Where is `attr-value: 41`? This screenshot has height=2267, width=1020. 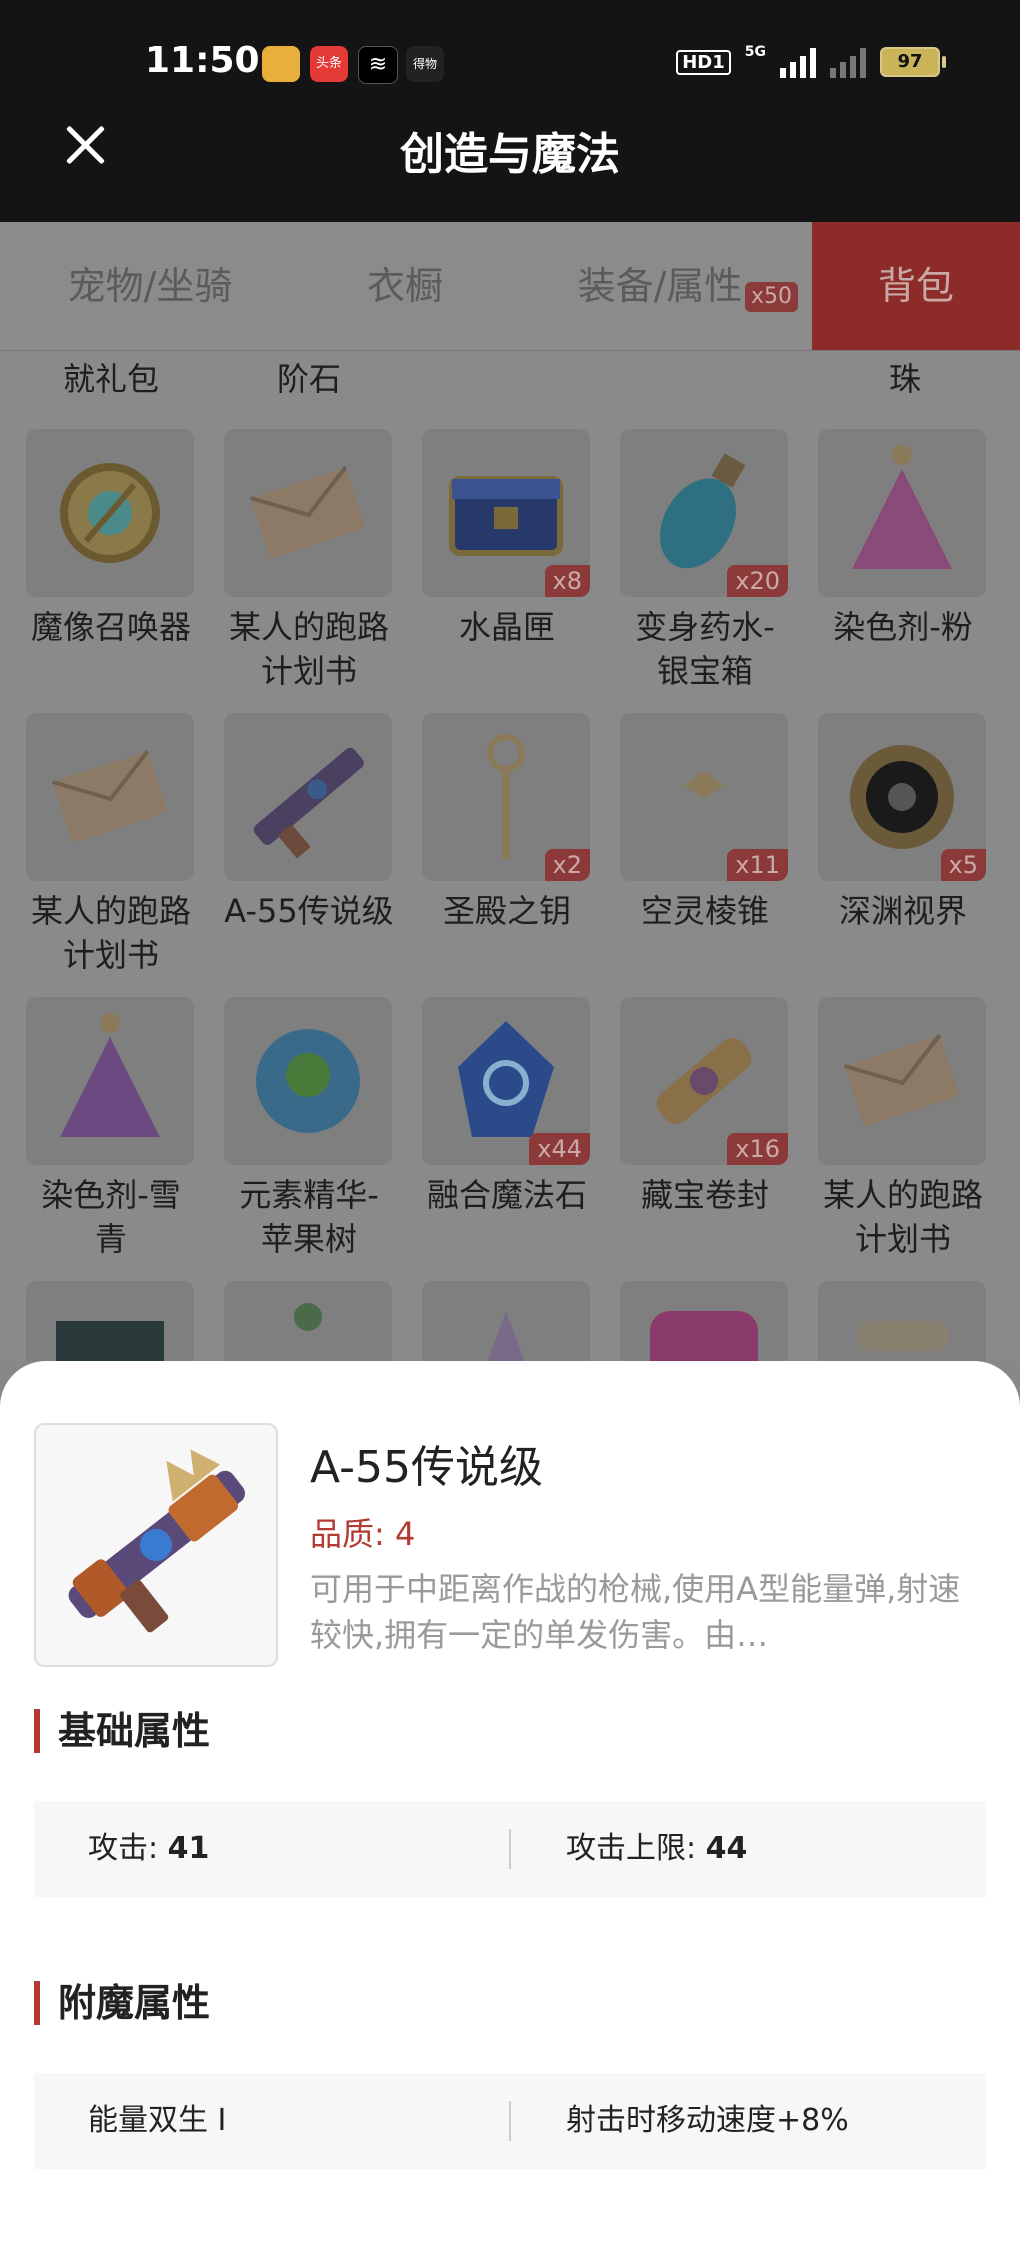
attr-value: 41 is located at coordinates (188, 1848).